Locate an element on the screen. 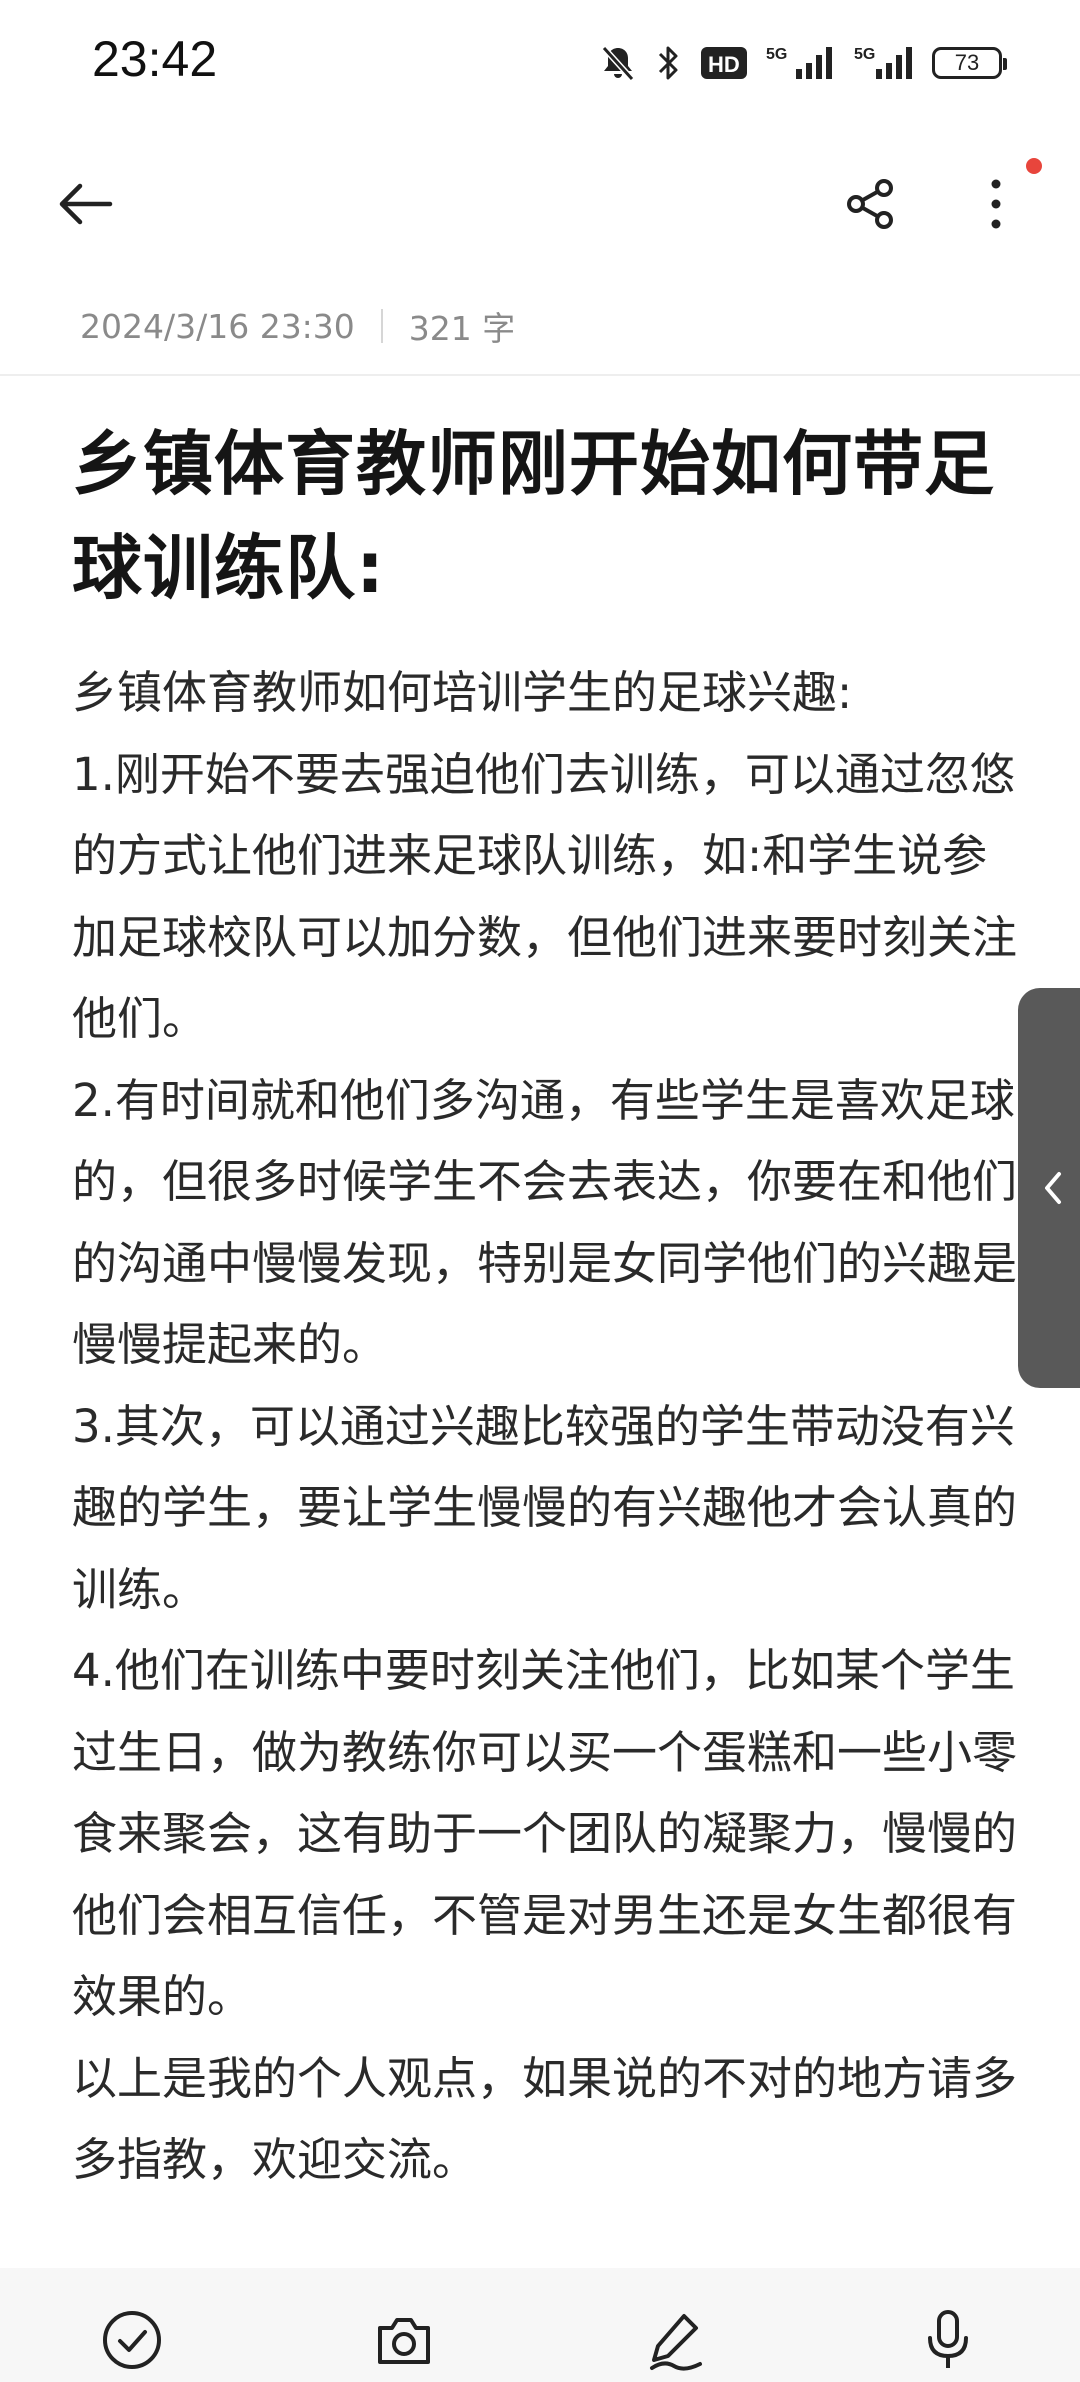 This screenshot has height=2382, width=1080. battery-icon: 73 is located at coordinates (969, 63).